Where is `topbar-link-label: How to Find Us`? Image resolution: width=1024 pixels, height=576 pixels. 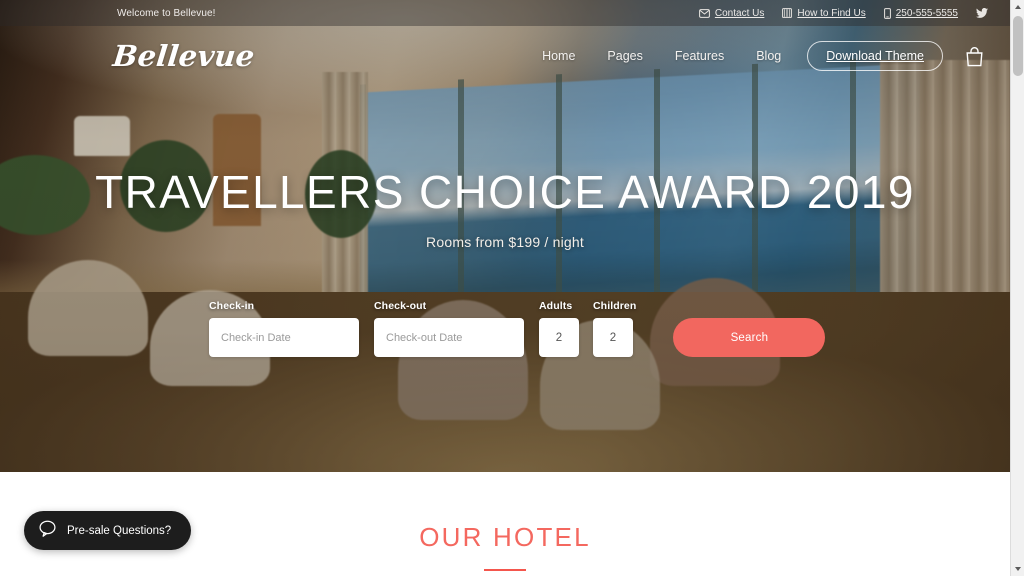
topbar-link-label: How to Find Us is located at coordinates (831, 13).